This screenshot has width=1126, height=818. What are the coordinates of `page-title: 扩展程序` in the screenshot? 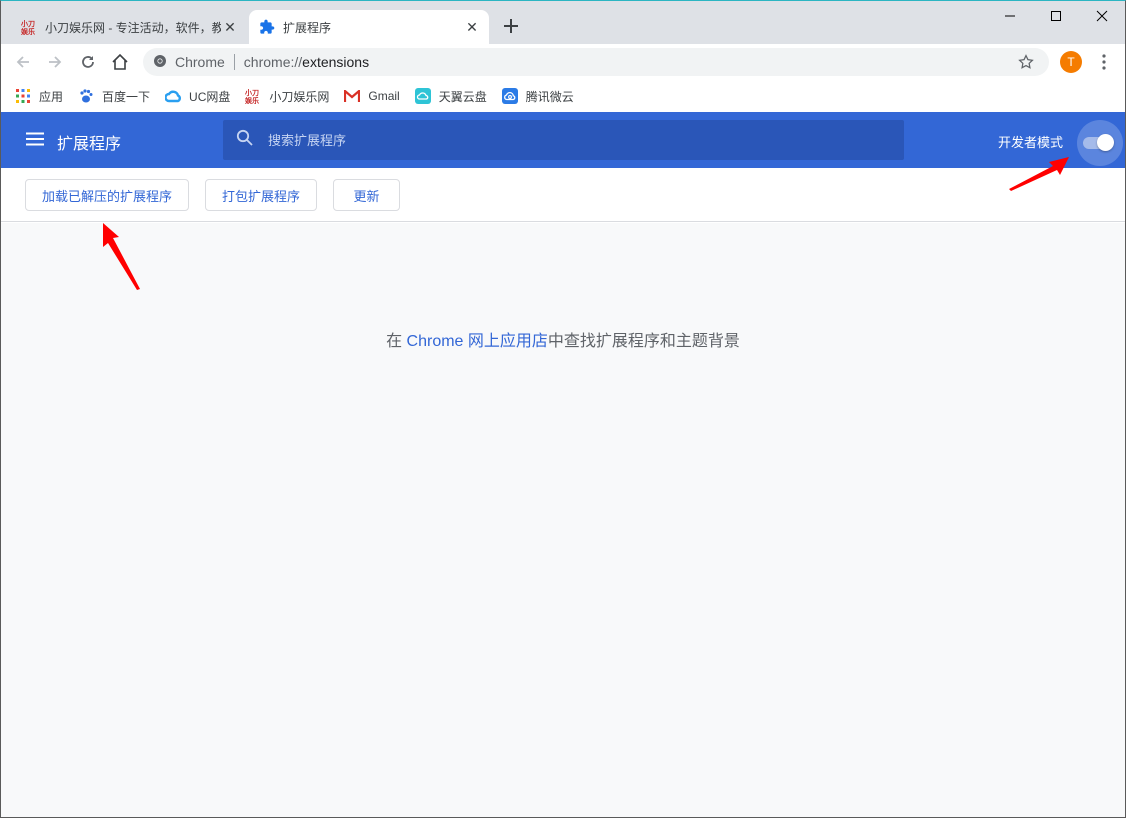 It's located at (89, 144).